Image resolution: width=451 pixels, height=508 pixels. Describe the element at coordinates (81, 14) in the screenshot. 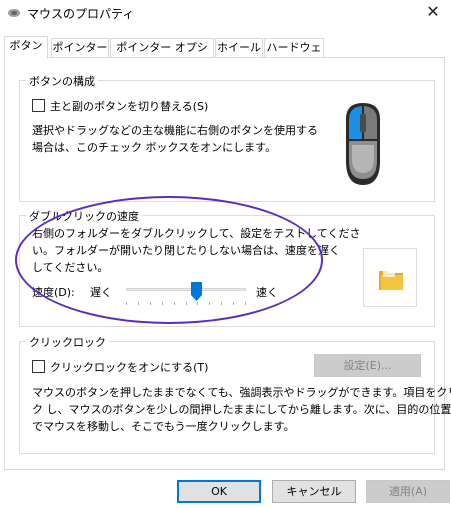

I see `window-title: マウスのプロパティ` at that location.